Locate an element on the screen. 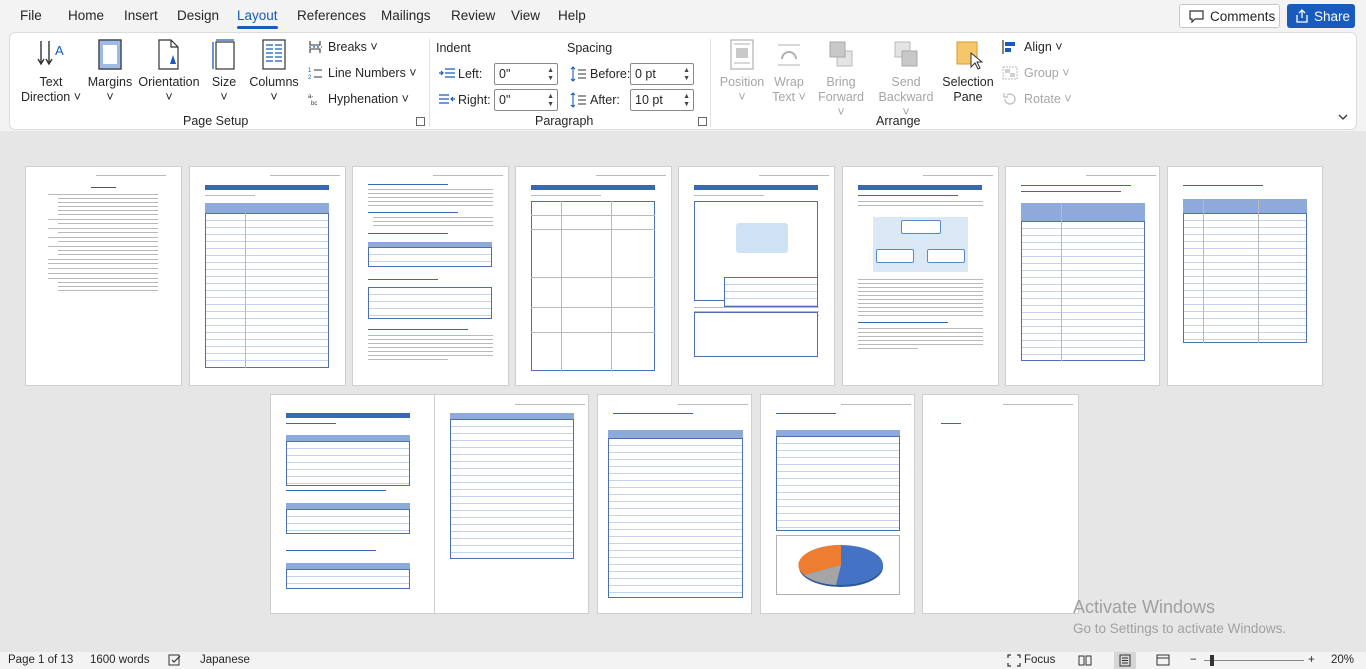  selection-pane-icon is located at coordinates (969, 55).